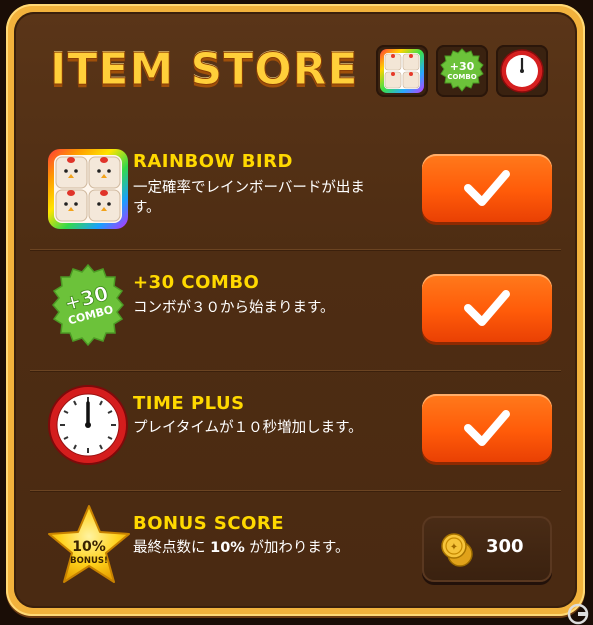  I want to click on desc-post: が加わります。, so click(297, 548).